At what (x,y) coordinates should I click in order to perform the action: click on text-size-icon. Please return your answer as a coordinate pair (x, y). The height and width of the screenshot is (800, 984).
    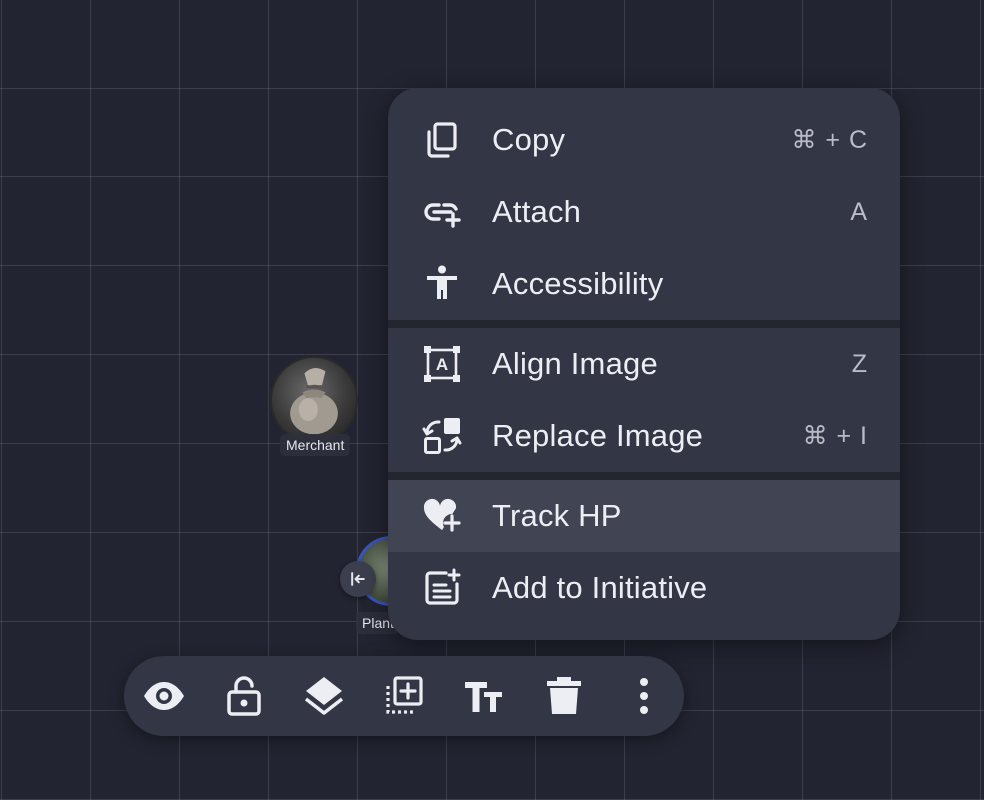
    Looking at the image, I should click on (484, 696).